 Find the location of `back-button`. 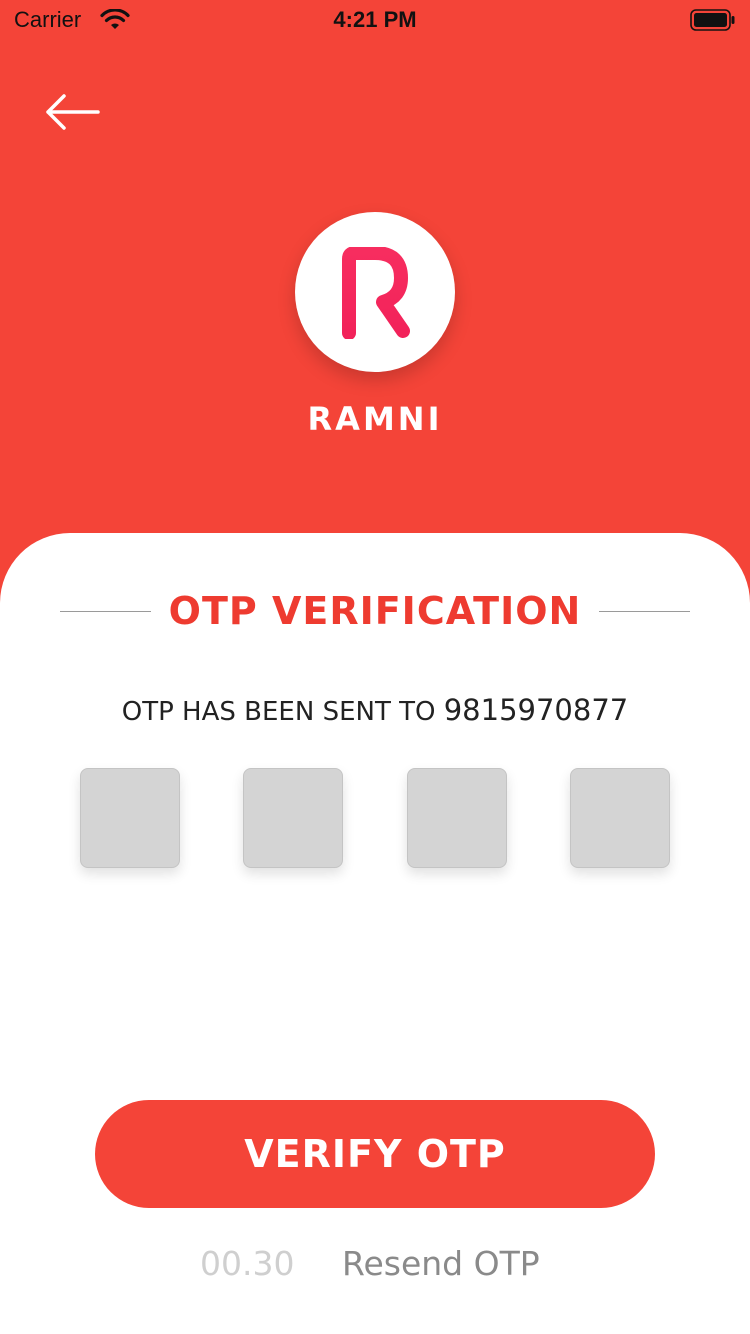

back-button is located at coordinates (72, 112).